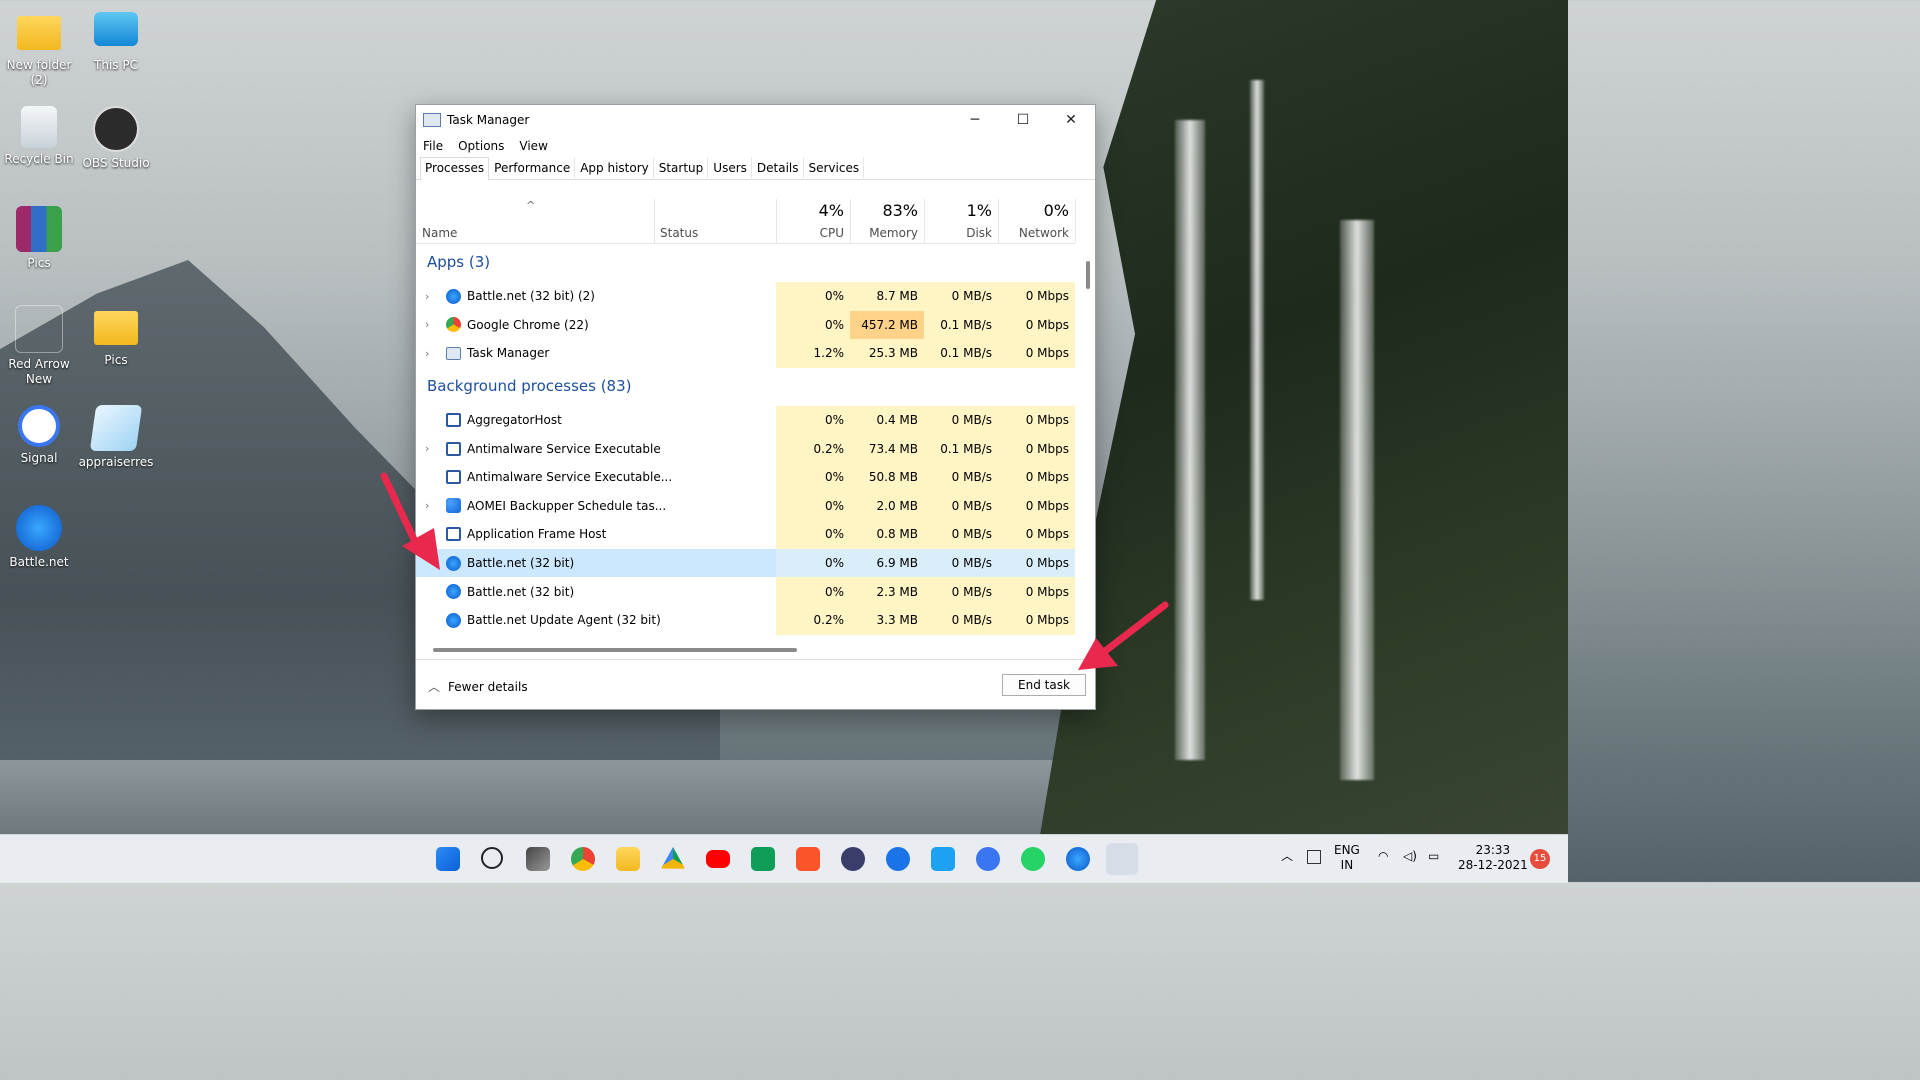  Describe the element at coordinates (116, 437) in the screenshot. I see `desktop-icon-appraiserres: appraiserres` at that location.